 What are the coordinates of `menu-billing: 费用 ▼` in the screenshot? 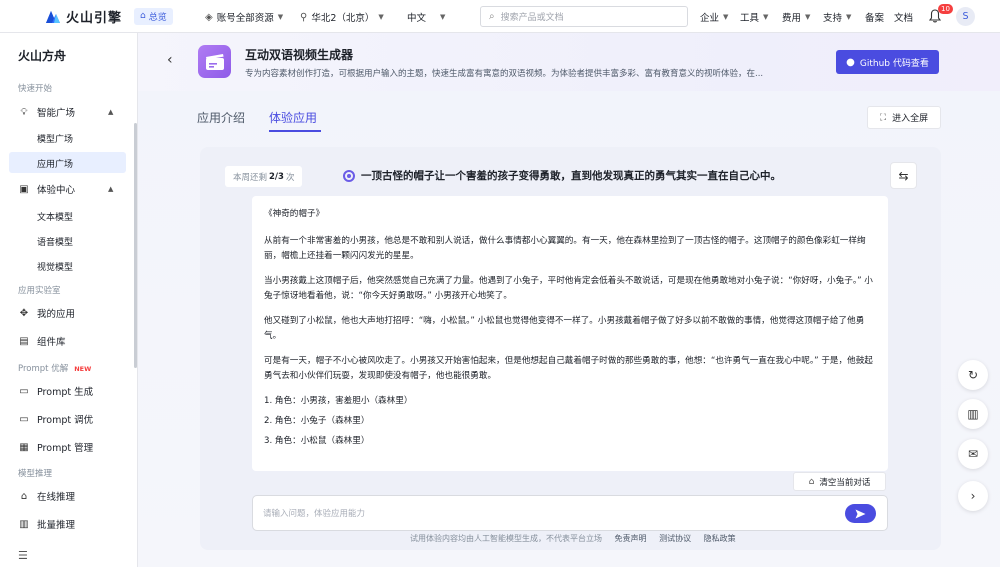 It's located at (796, 17).